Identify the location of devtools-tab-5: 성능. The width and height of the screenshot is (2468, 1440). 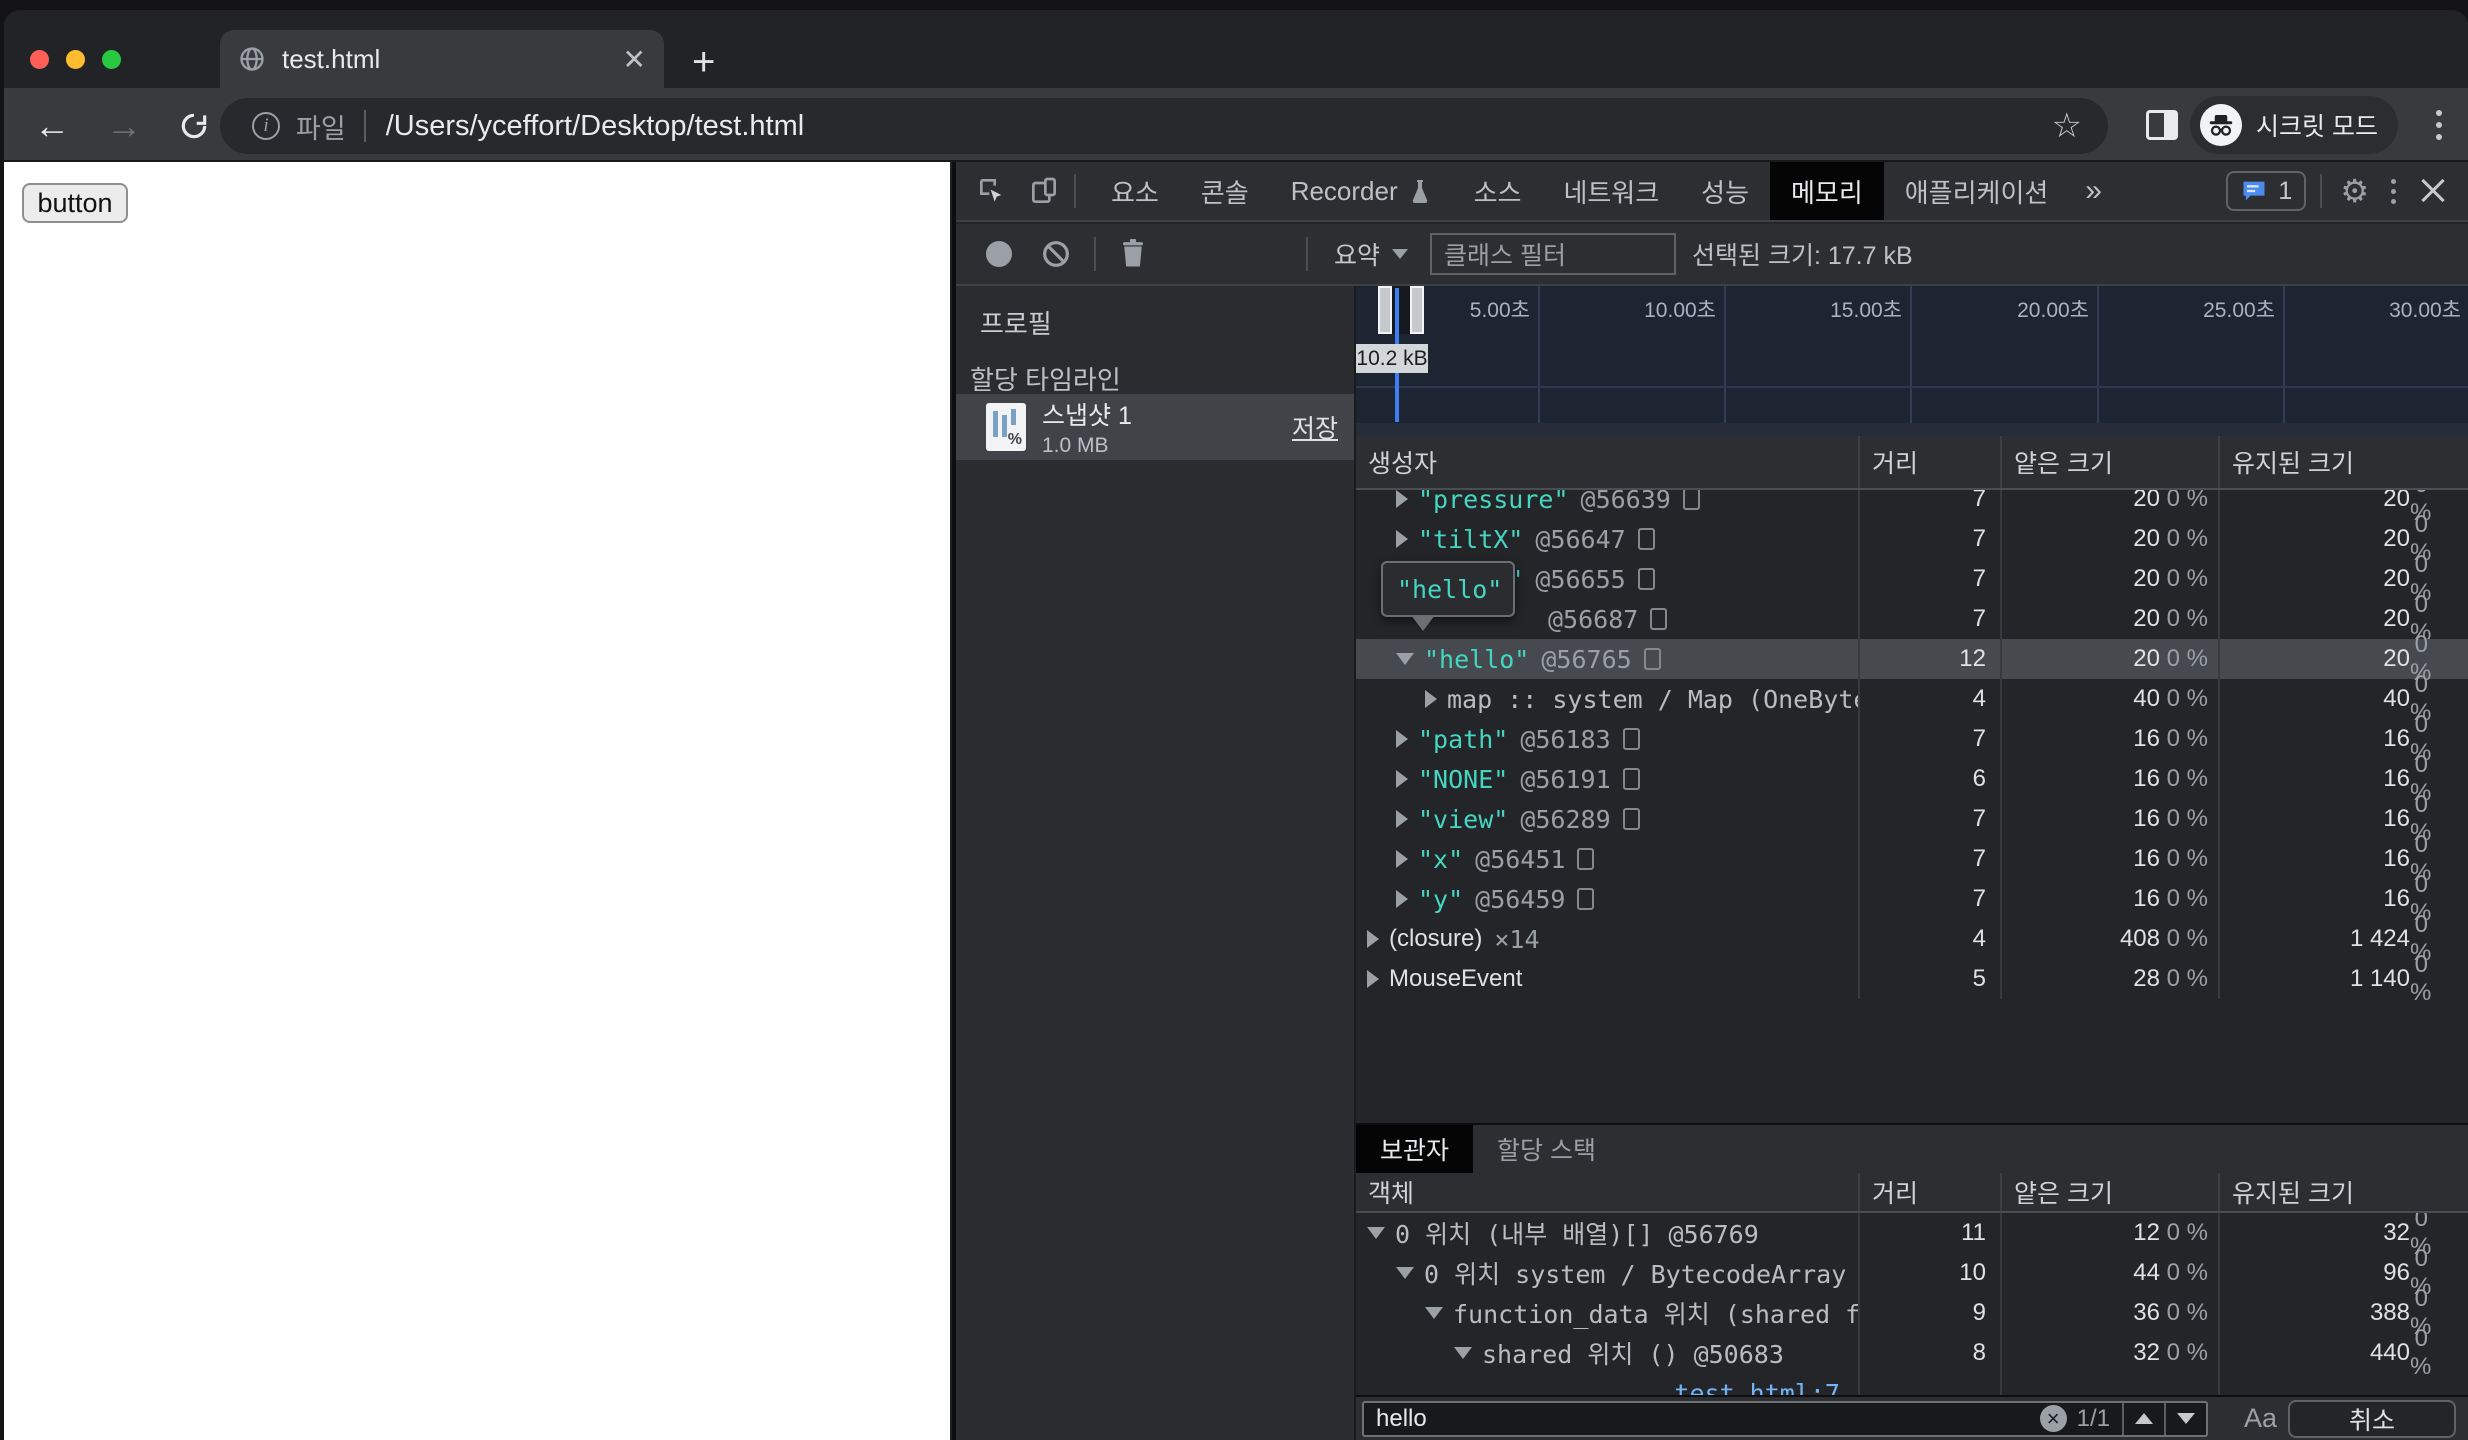
(1725, 191).